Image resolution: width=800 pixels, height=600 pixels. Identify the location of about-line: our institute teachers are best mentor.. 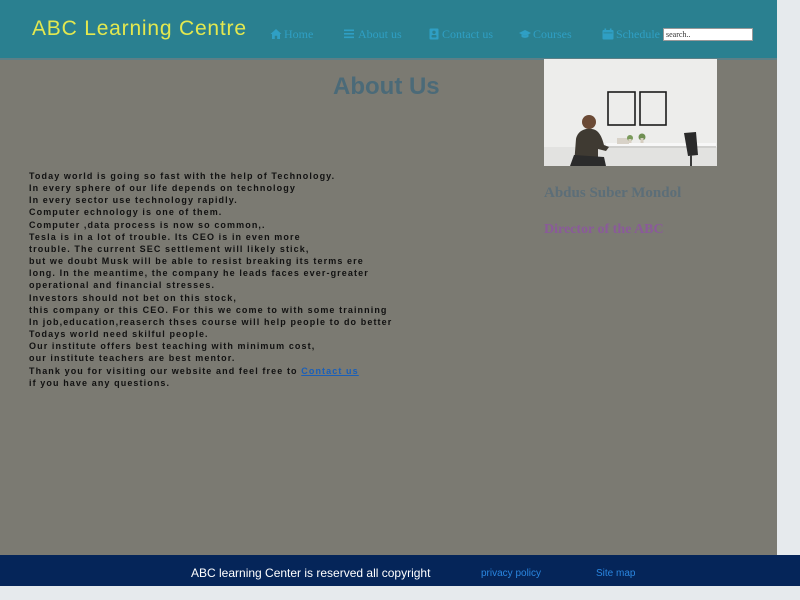
(132, 358).